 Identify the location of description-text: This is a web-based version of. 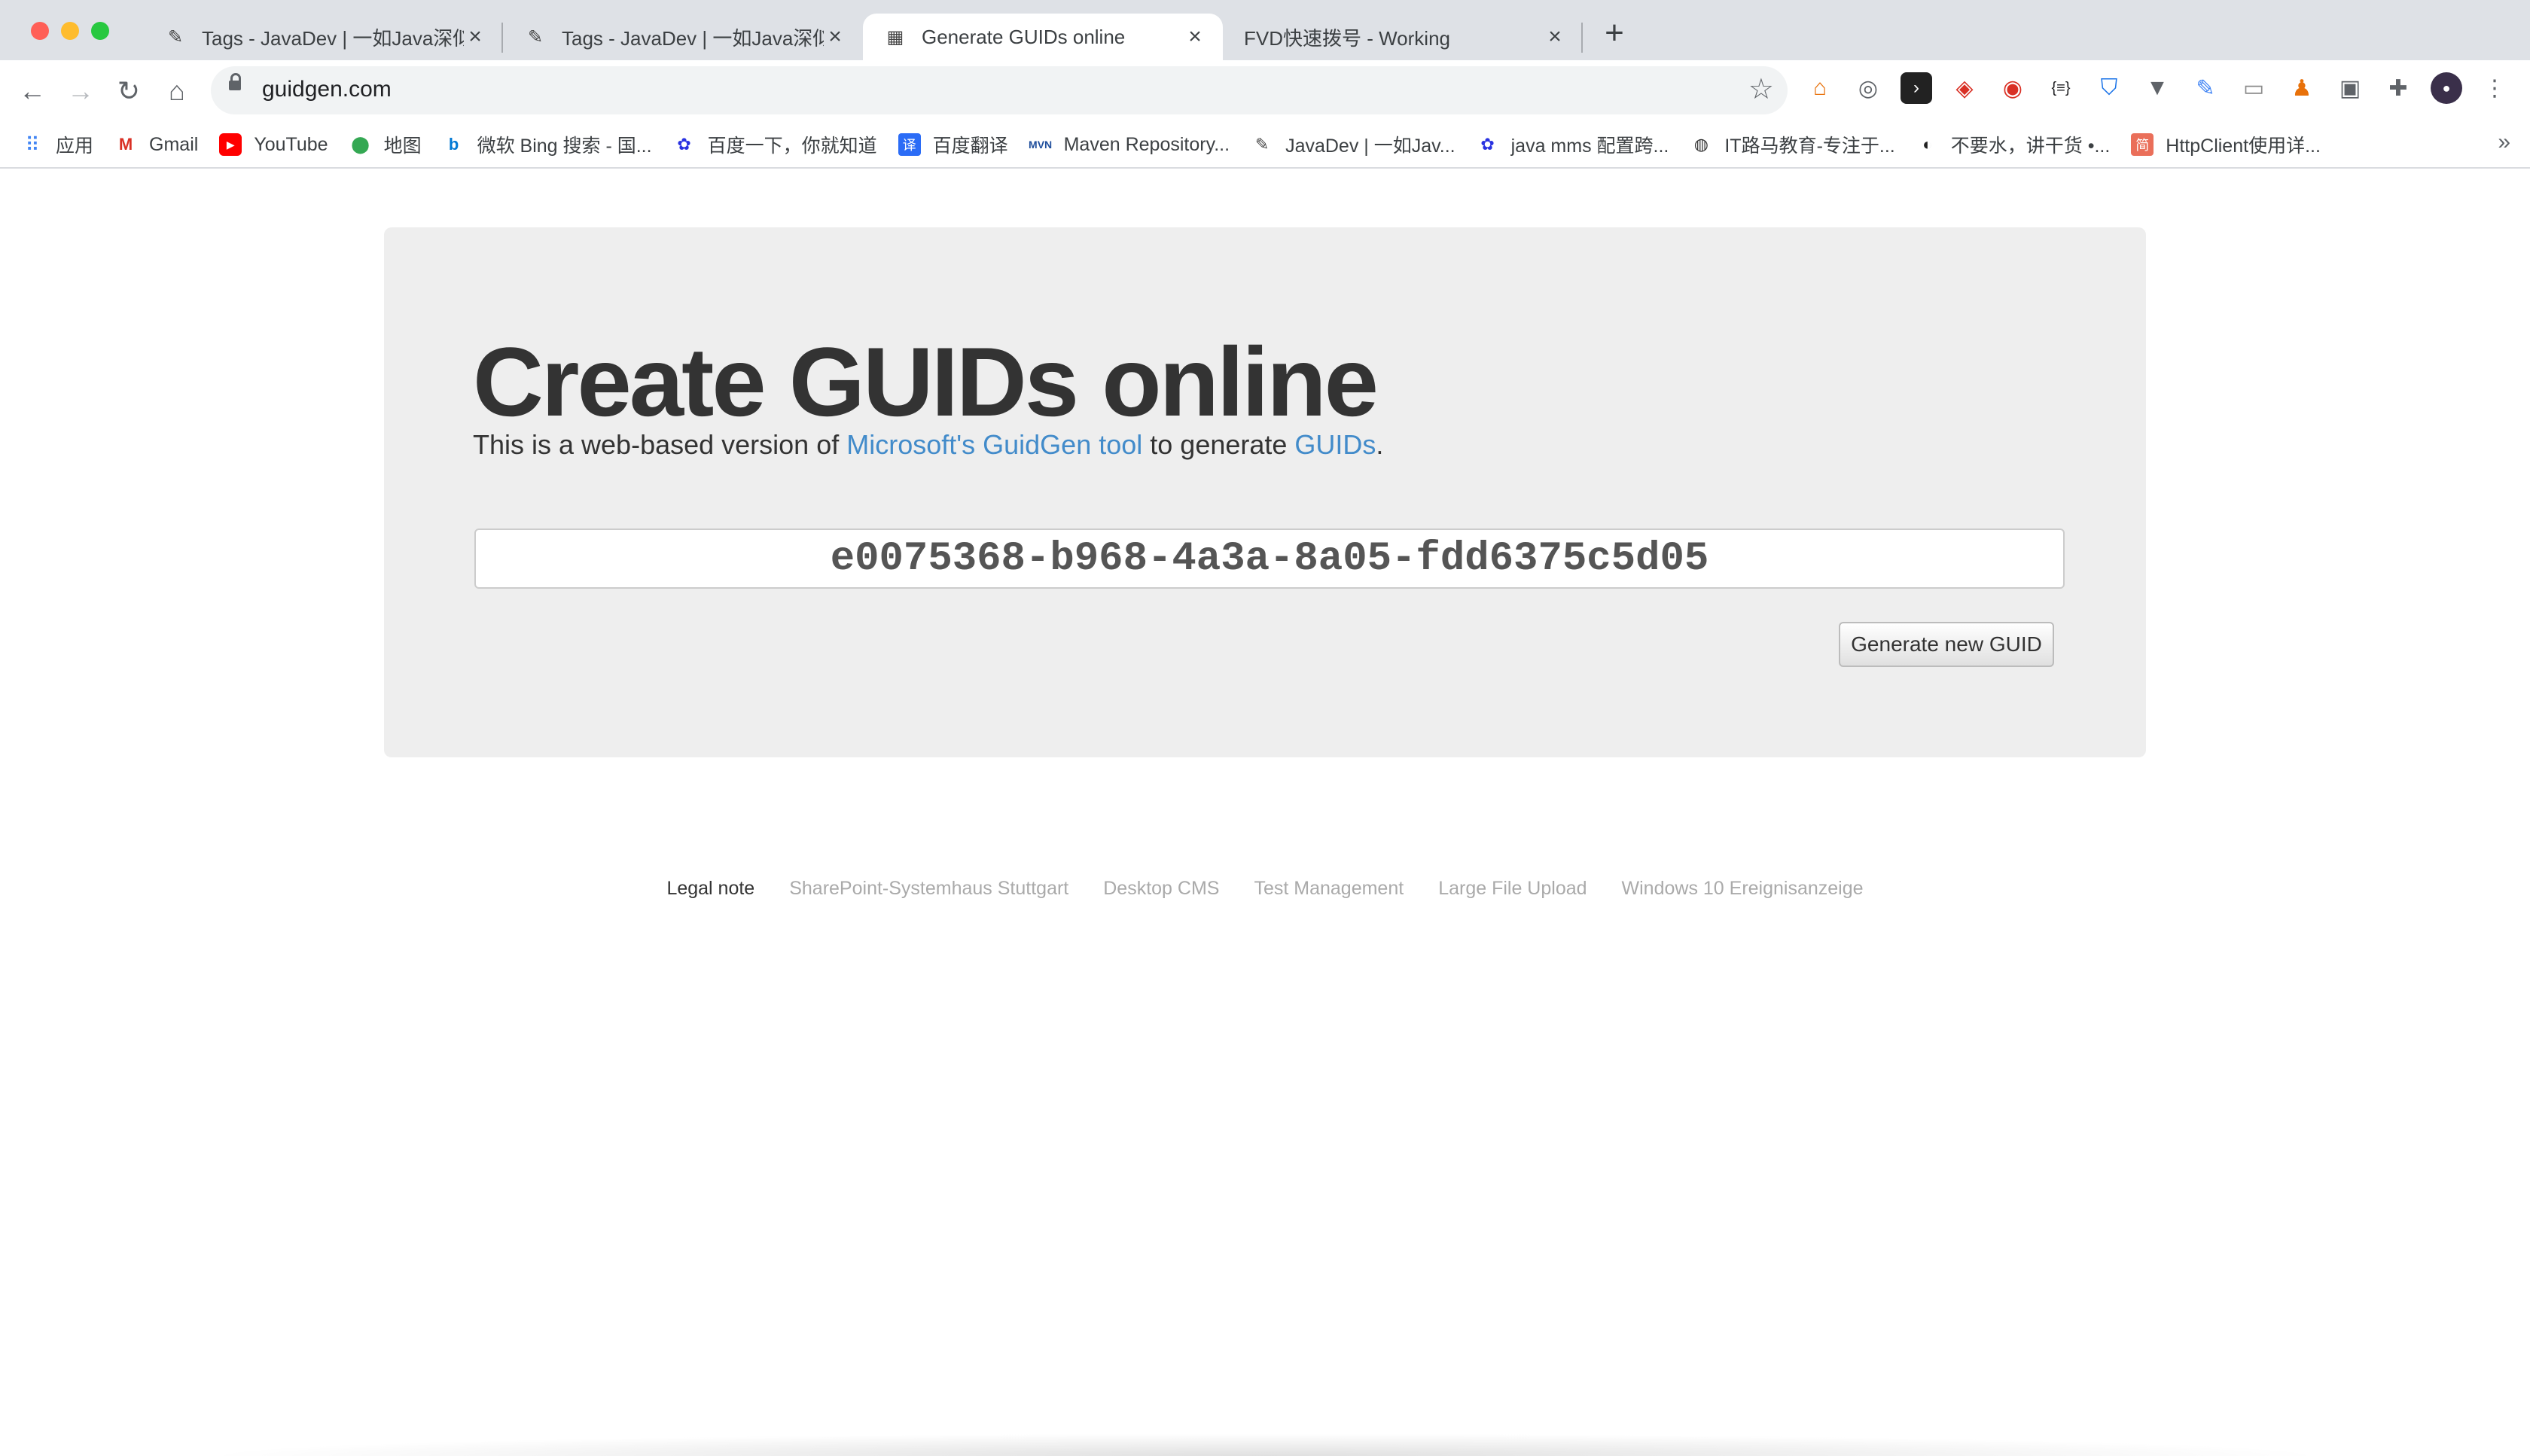
(660, 444).